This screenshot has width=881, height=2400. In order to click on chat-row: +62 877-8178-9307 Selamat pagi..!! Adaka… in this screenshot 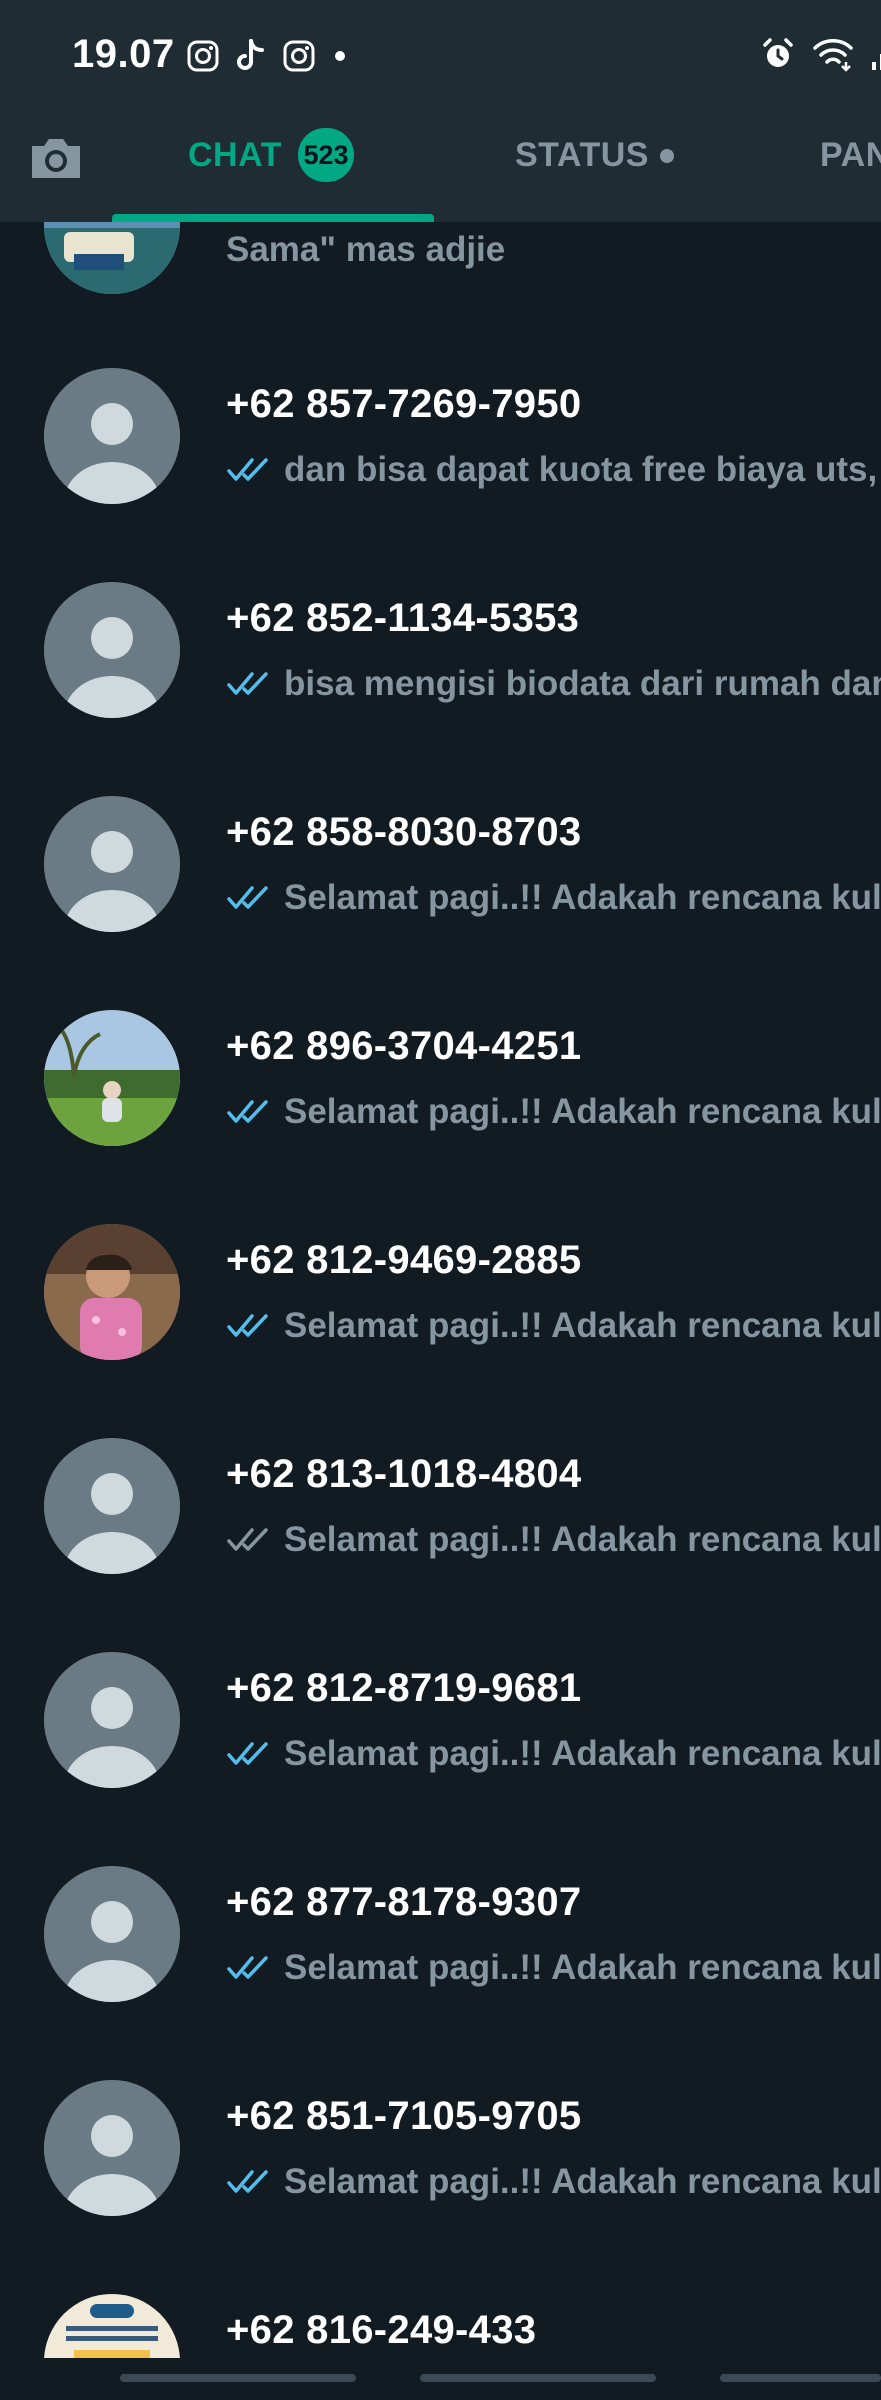, I will do `click(440, 1973)`.